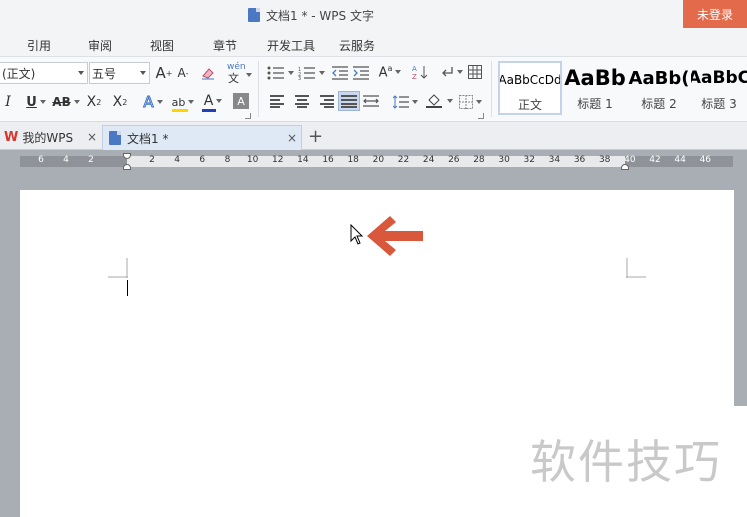 This screenshot has height=517, width=747. Describe the element at coordinates (44, 73) in the screenshot. I see `font-name-combo: (正文)` at that location.